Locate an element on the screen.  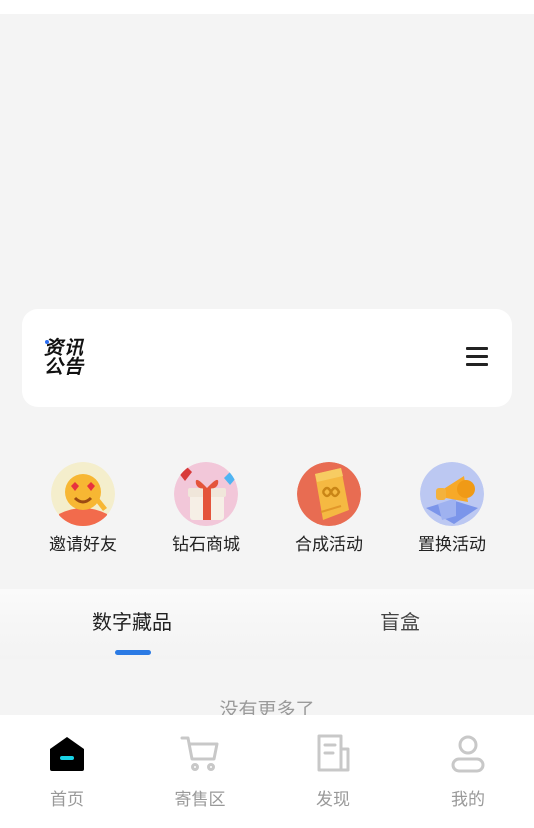
quick-action-label: 邀请好友 is located at coordinates (83, 545).